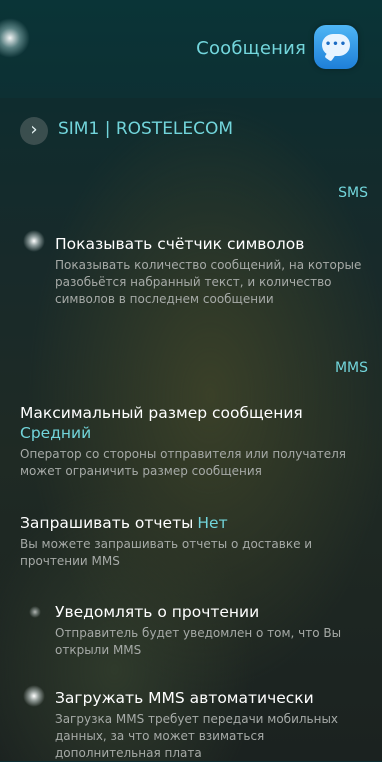  I want to click on auto-mms-toggle, so click(34, 696).